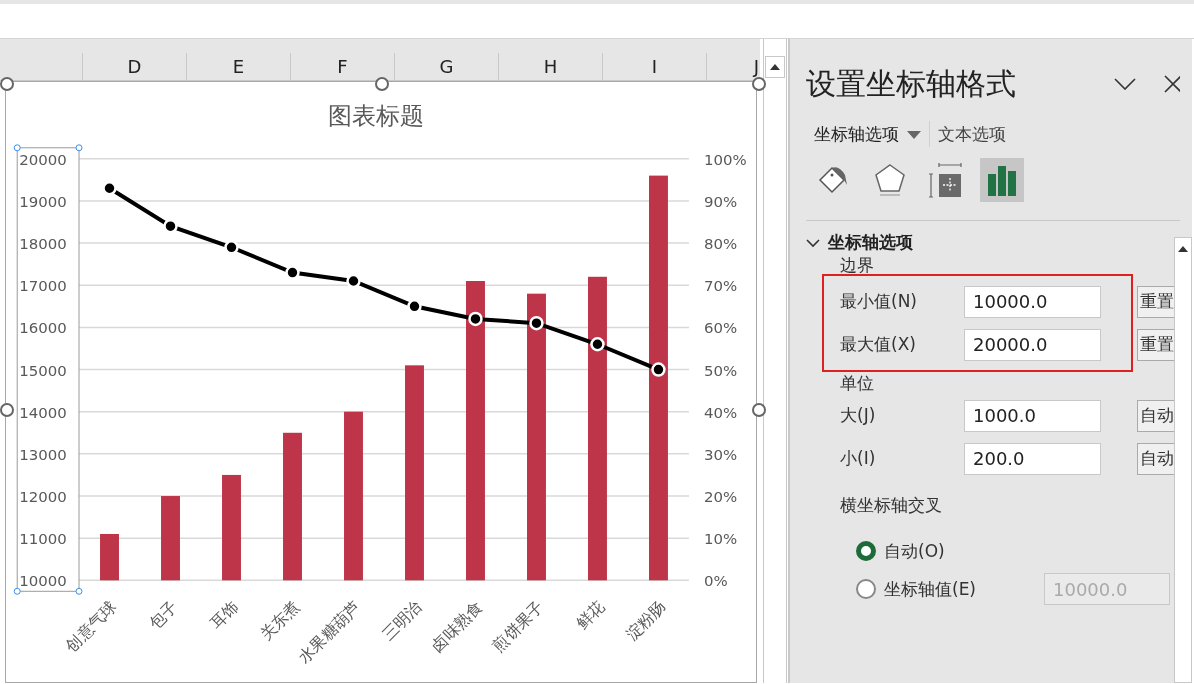 The width and height of the screenshot is (1194, 684). Describe the element at coordinates (550, 66) in the screenshot. I see `column-header: H` at that location.